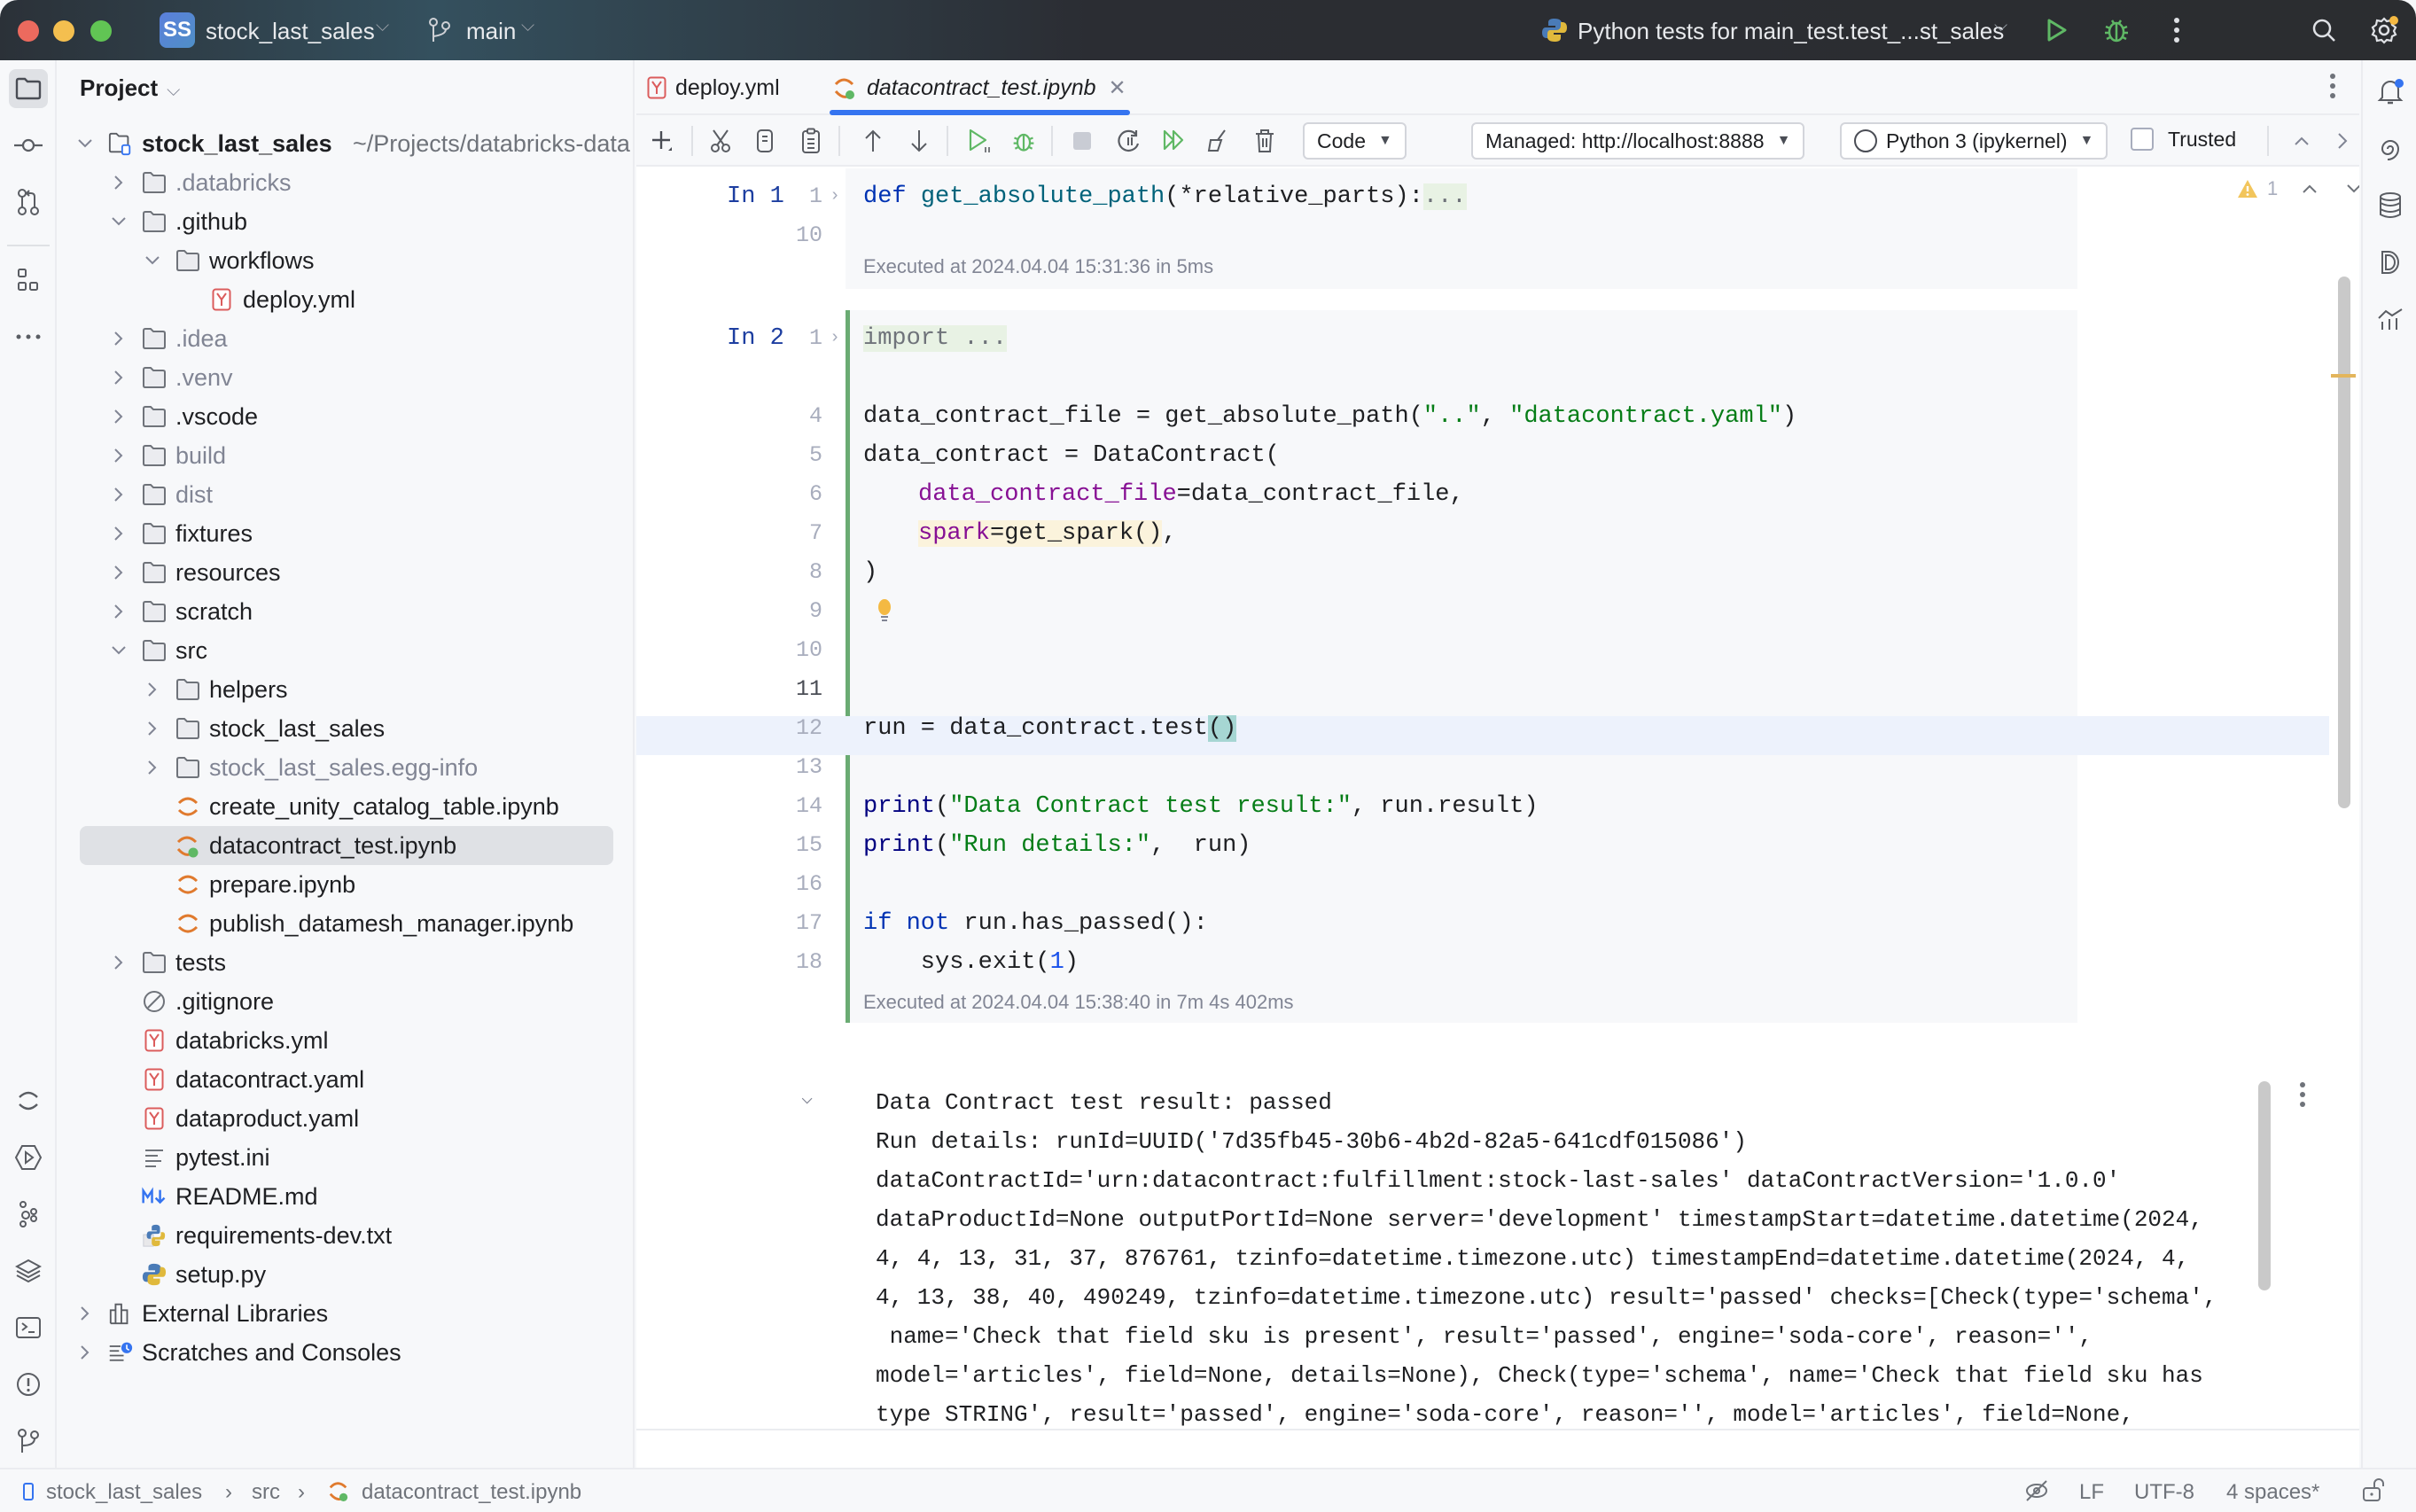 This screenshot has width=2416, height=1512. I want to click on search-icon, so click(2324, 30).